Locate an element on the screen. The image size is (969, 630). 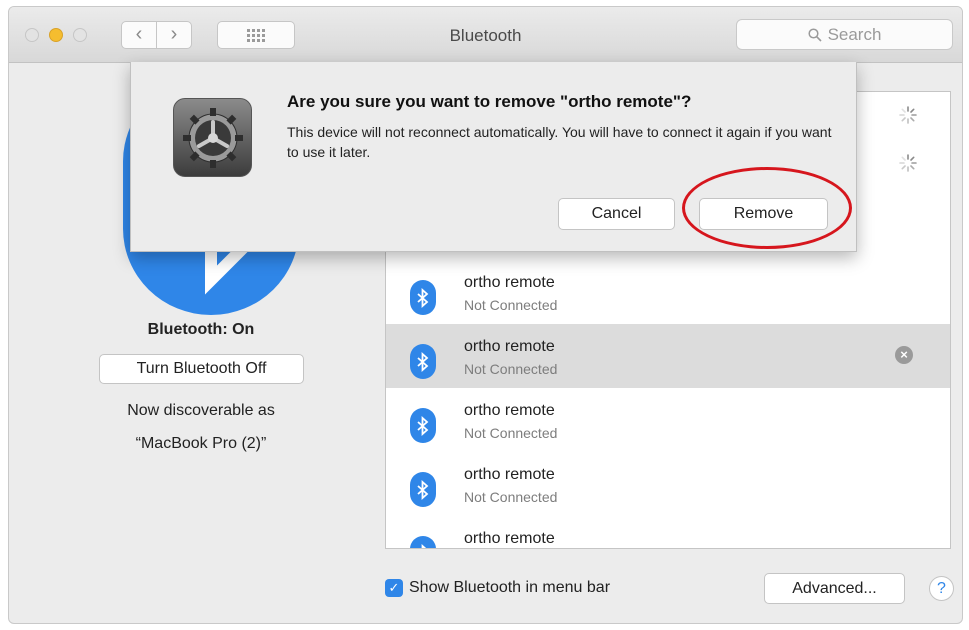
discoverable-label: Now discoverable as is located at coordinates (201, 410).